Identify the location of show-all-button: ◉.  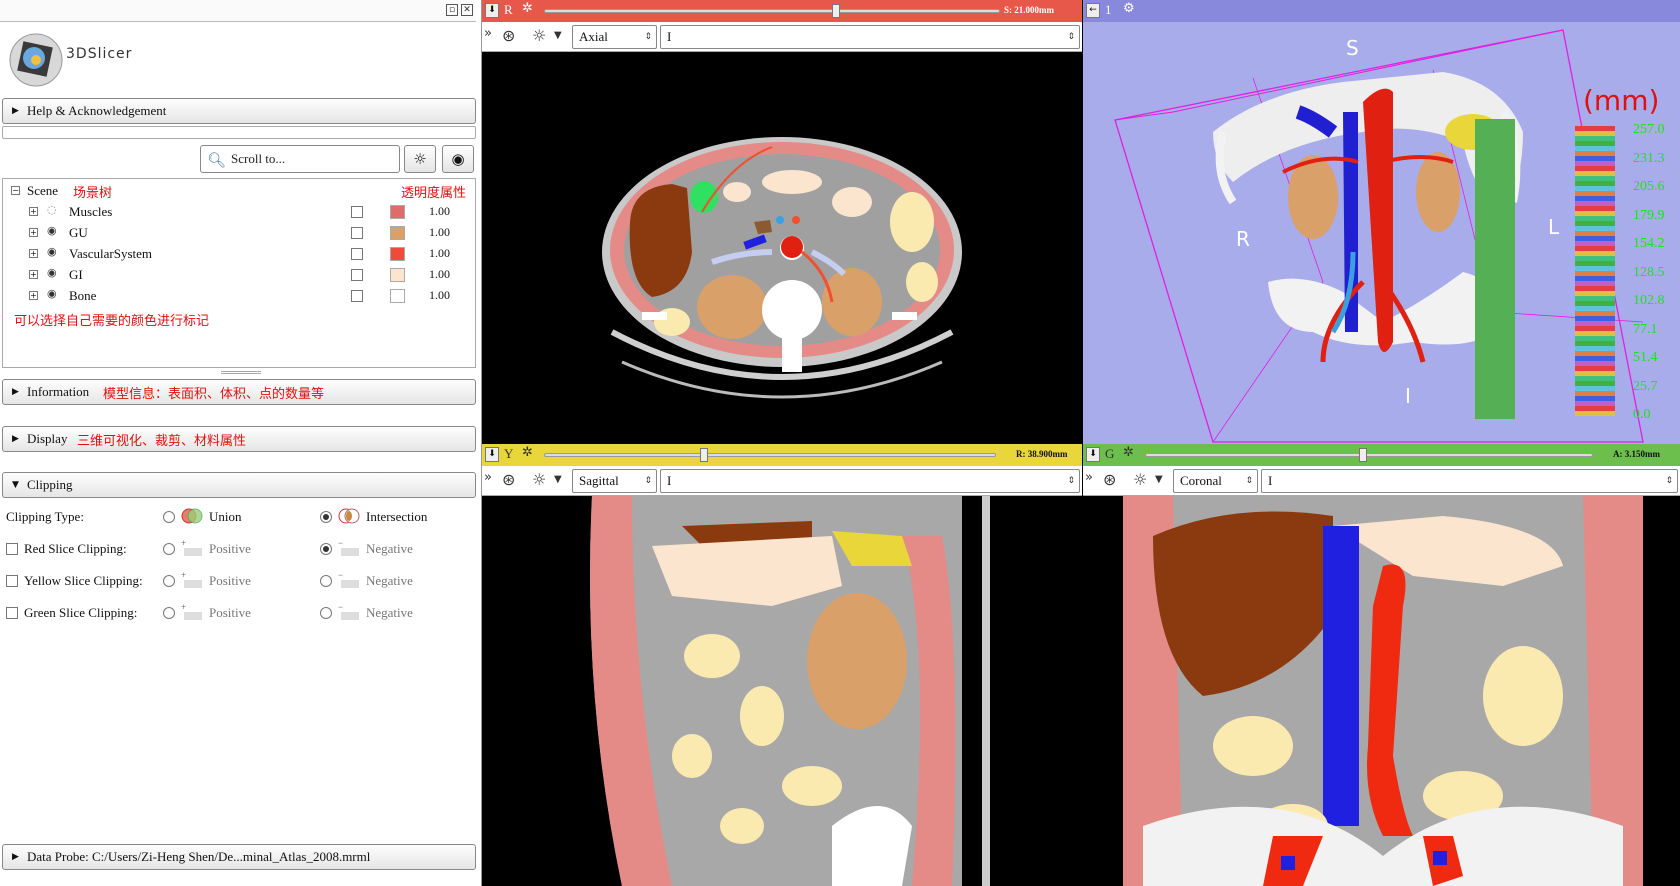
(458, 159).